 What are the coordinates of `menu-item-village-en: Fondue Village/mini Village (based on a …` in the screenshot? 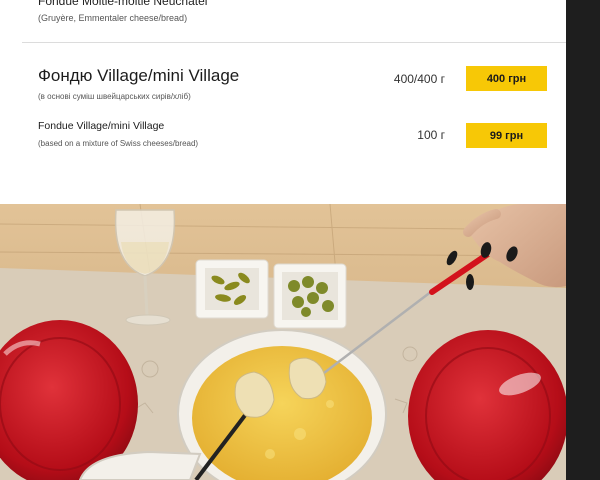 It's located at (292, 137).